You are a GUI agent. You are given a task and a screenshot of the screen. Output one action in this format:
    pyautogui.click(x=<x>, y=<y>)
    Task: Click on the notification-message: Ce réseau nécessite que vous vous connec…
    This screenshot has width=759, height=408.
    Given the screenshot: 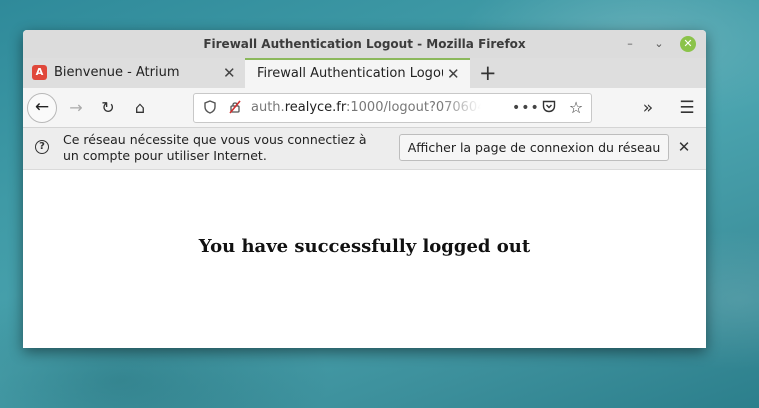 What is the action you would take?
    pyautogui.click(x=215, y=147)
    